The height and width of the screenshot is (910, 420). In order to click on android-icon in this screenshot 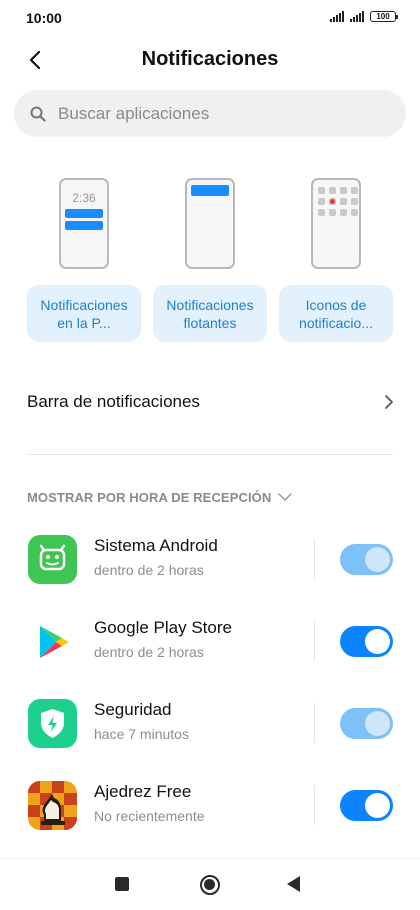, I will do `click(52, 559)`.